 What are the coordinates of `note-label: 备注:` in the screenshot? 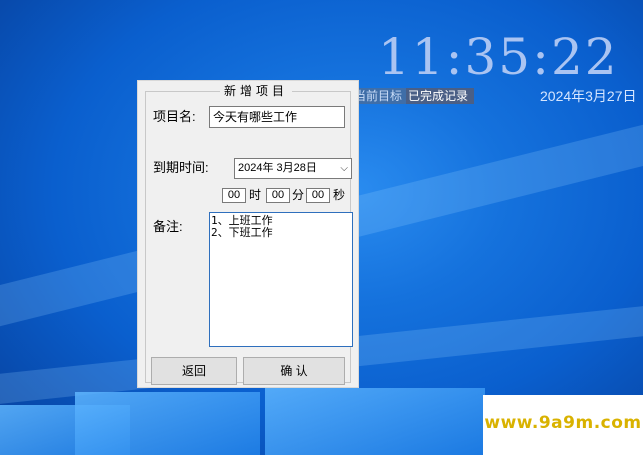 It's located at (168, 226).